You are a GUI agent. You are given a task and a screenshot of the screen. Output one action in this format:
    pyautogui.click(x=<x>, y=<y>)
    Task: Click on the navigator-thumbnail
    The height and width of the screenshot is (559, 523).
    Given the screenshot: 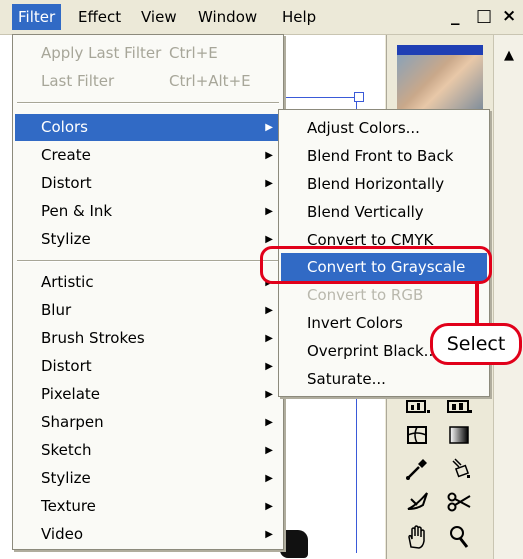 What is the action you would take?
    pyautogui.click(x=440, y=84)
    